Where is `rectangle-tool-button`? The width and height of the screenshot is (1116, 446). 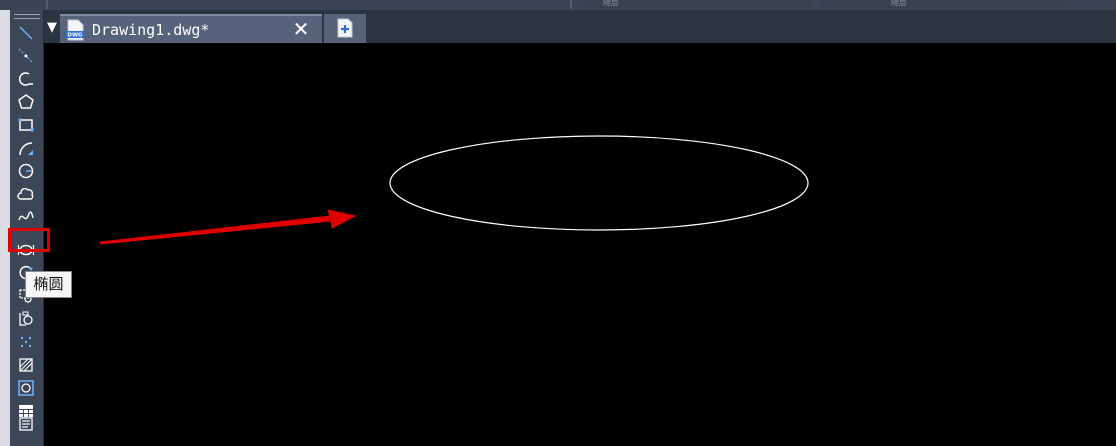 rectangle-tool-button is located at coordinates (26, 125).